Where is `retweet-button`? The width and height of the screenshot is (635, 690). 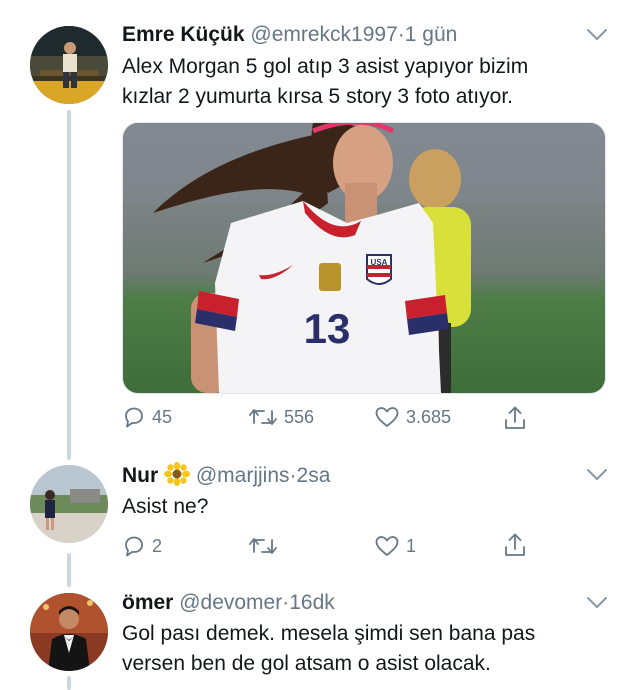
retweet-button is located at coordinates (266, 546).